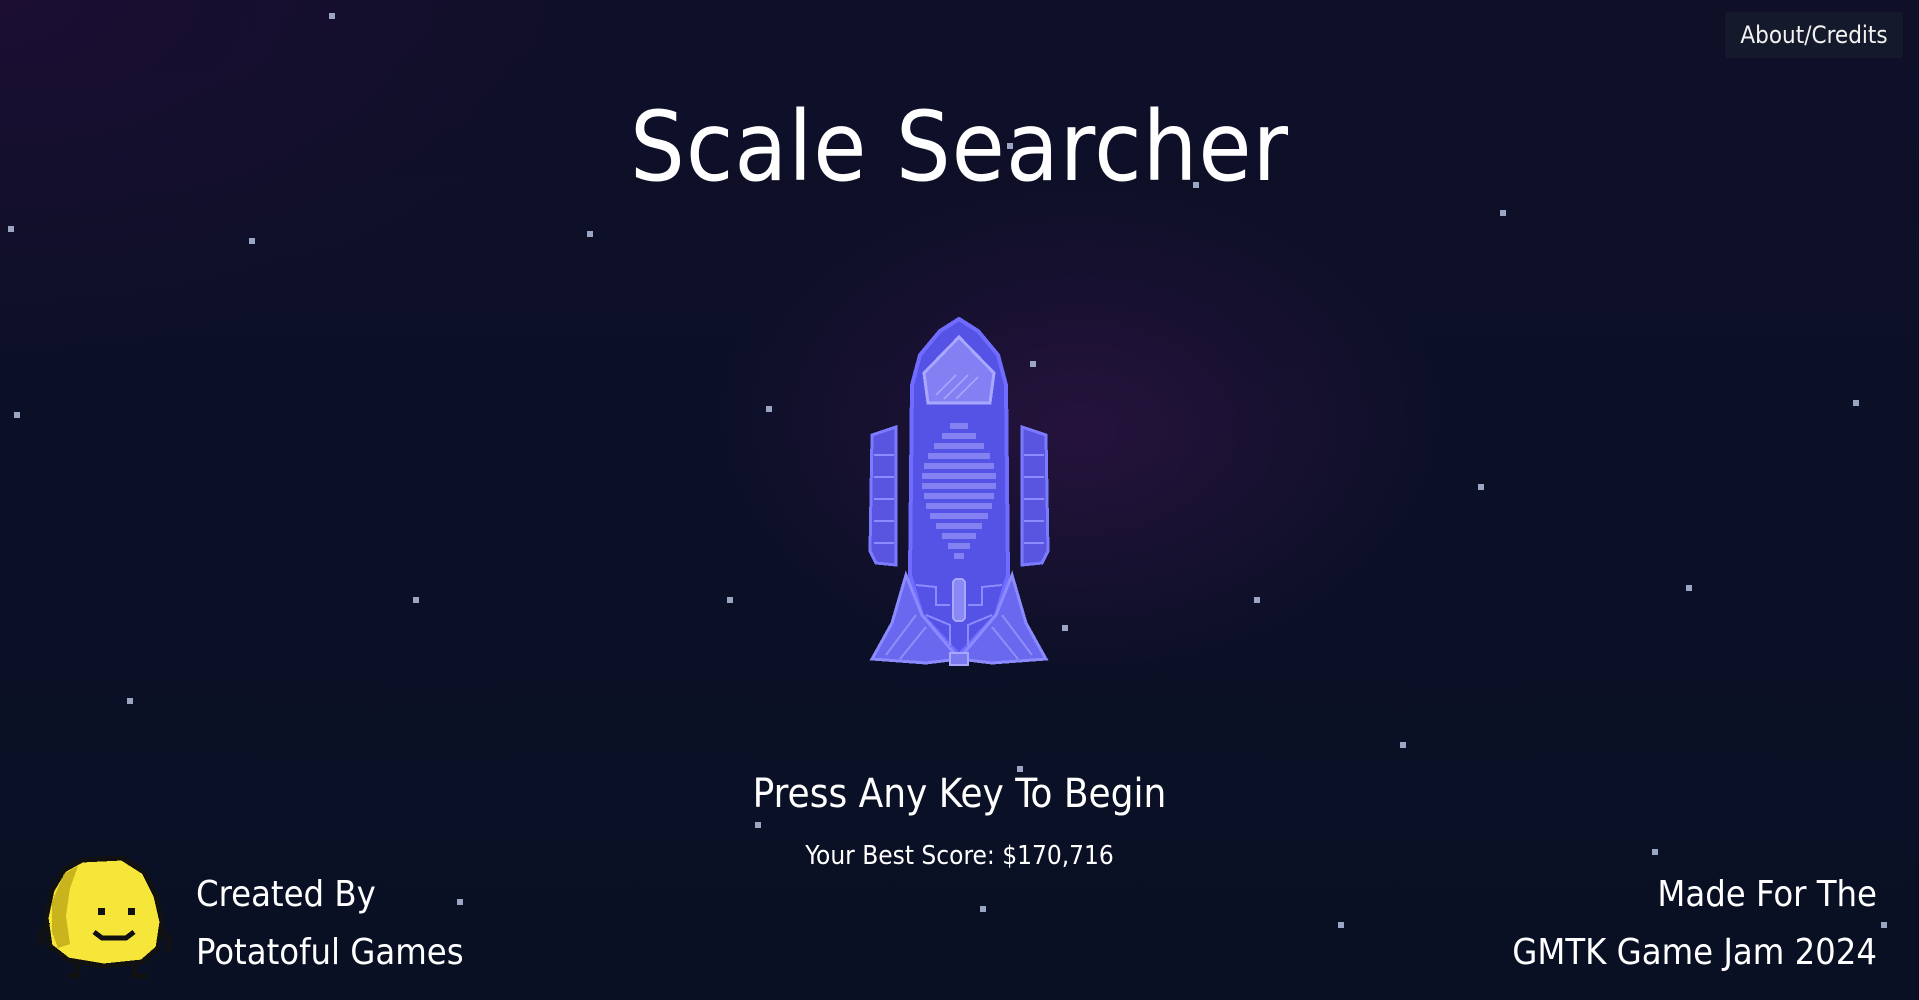 The height and width of the screenshot is (1000, 1919). I want to click on game-title: Scale Searcher, so click(959, 147).